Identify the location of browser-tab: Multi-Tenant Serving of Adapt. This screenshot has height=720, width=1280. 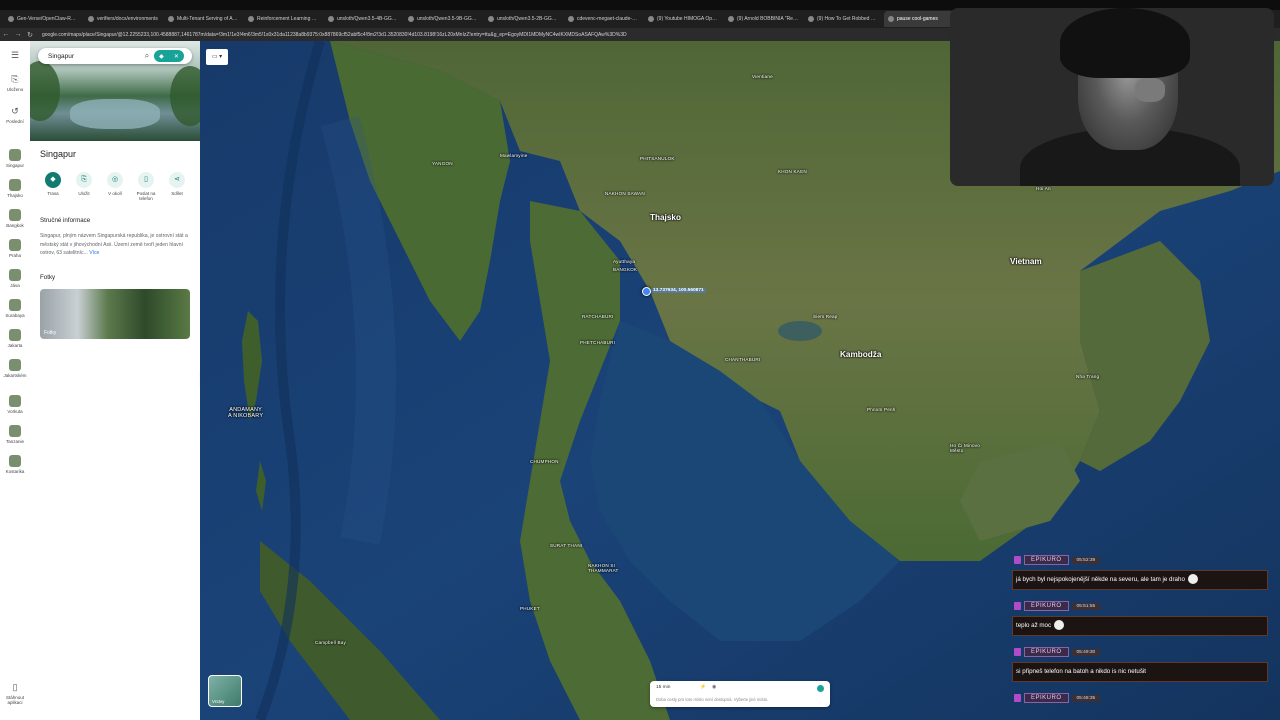
(203, 19).